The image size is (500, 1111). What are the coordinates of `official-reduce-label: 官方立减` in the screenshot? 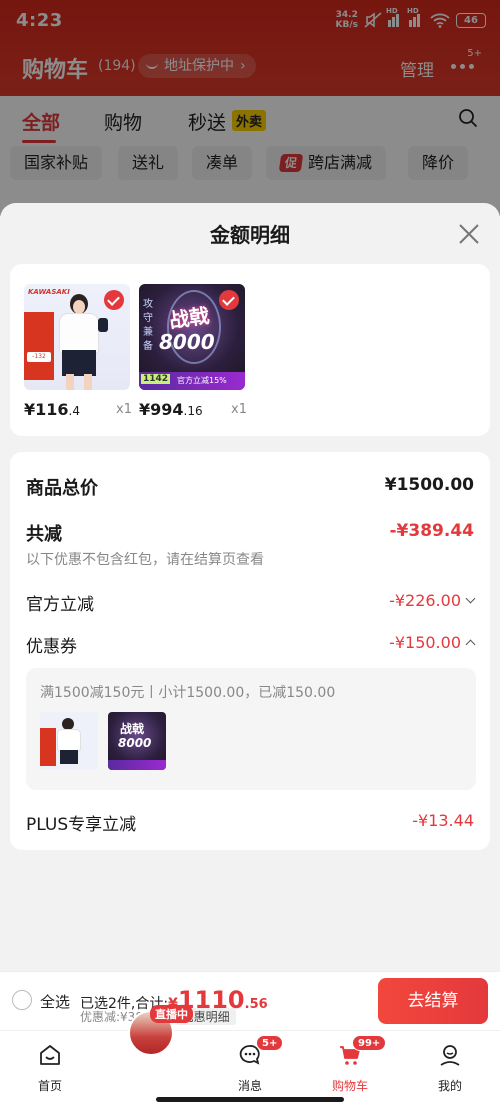 It's located at (60, 605).